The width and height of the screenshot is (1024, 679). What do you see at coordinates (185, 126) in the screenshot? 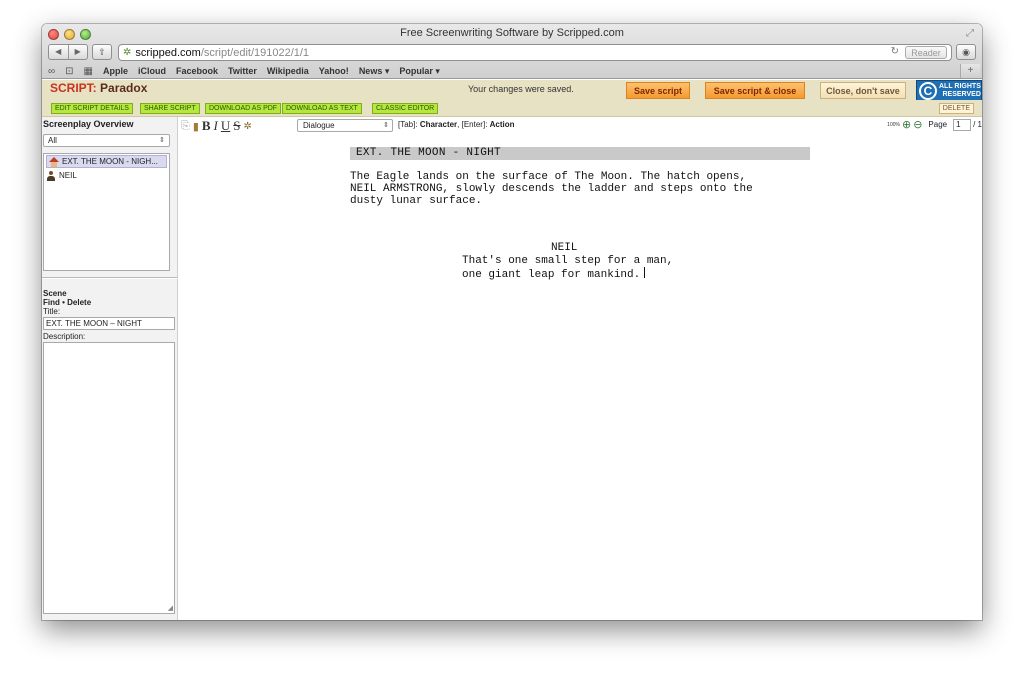
I see `copy-icon: ⎘` at bounding box center [185, 126].